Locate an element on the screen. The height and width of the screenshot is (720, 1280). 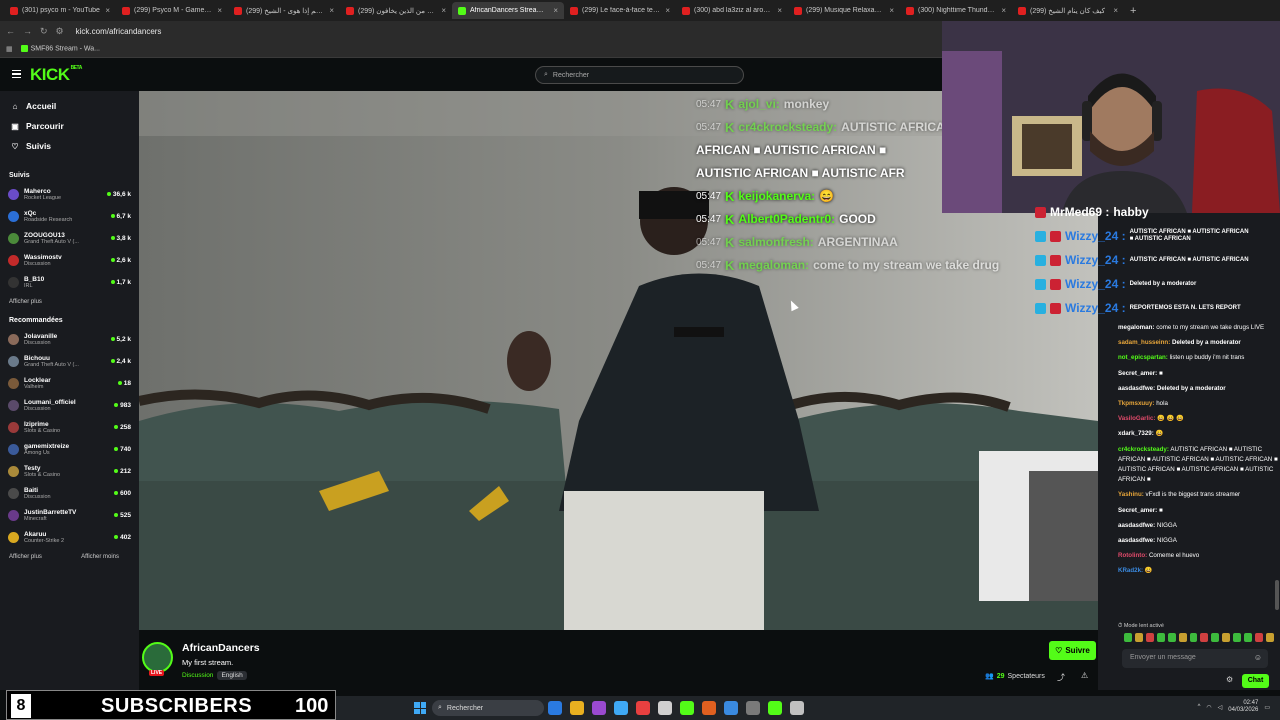
forward-icon: → is located at coordinates (27, 31).